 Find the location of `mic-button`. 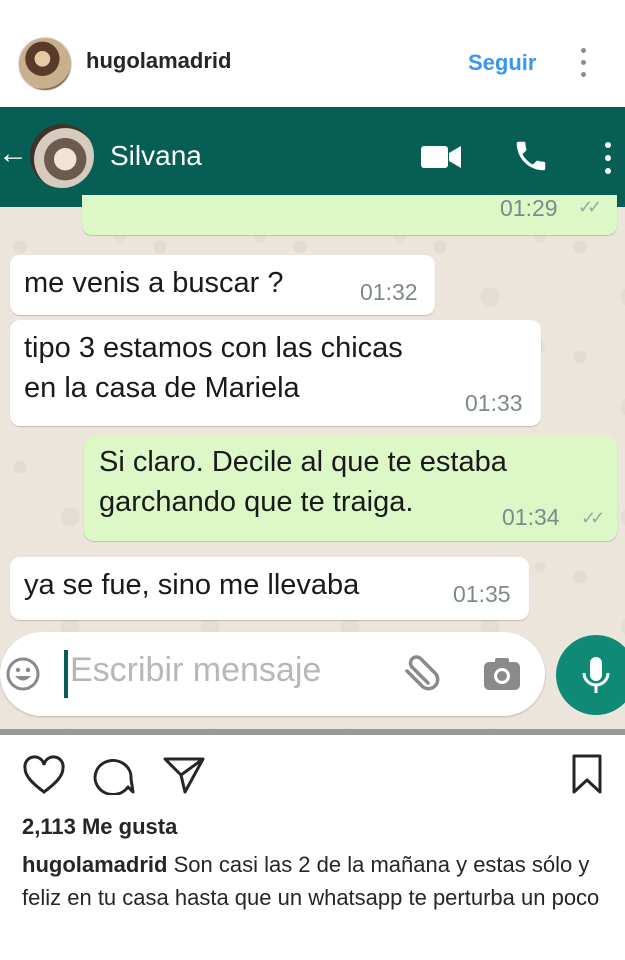

mic-button is located at coordinates (590, 675).